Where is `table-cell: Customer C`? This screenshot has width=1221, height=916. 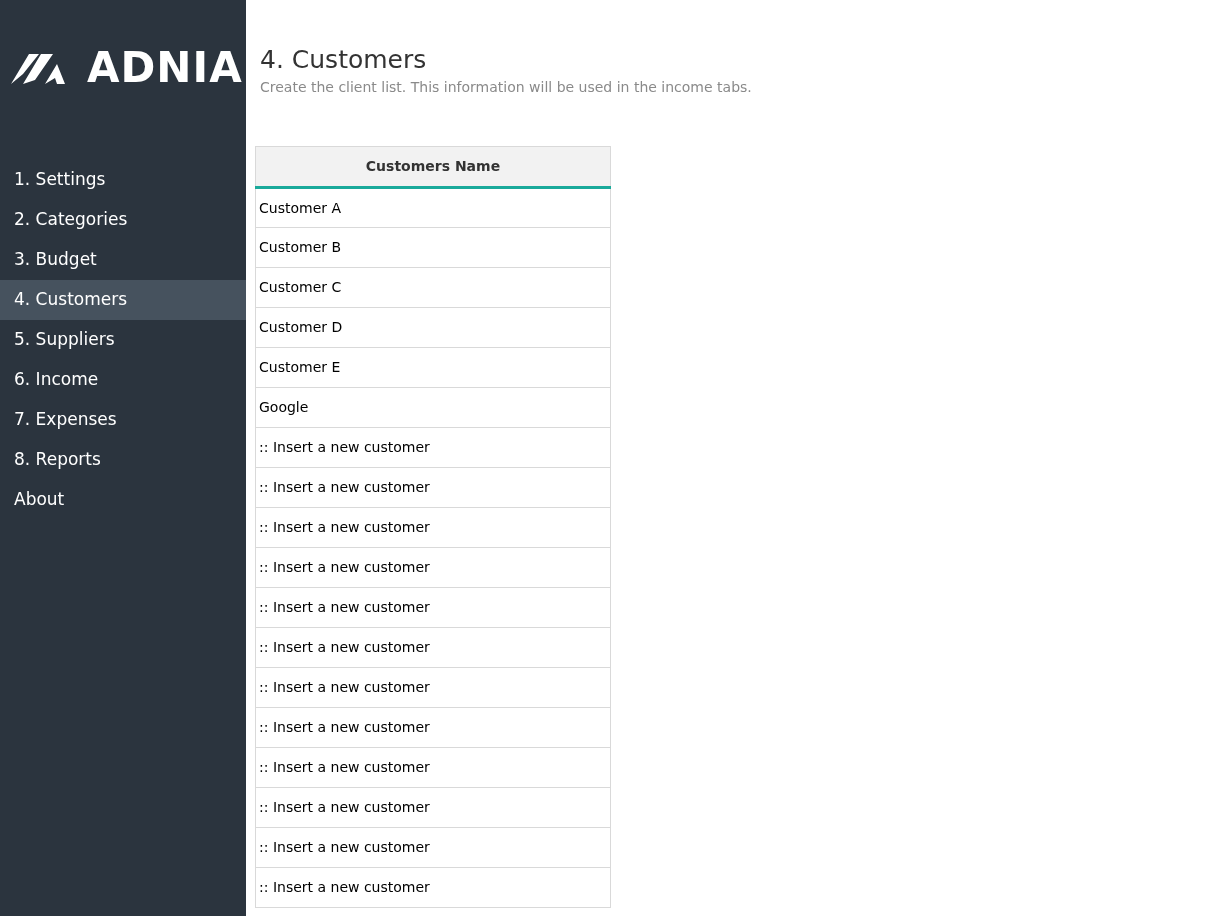 table-cell: Customer C is located at coordinates (433, 287).